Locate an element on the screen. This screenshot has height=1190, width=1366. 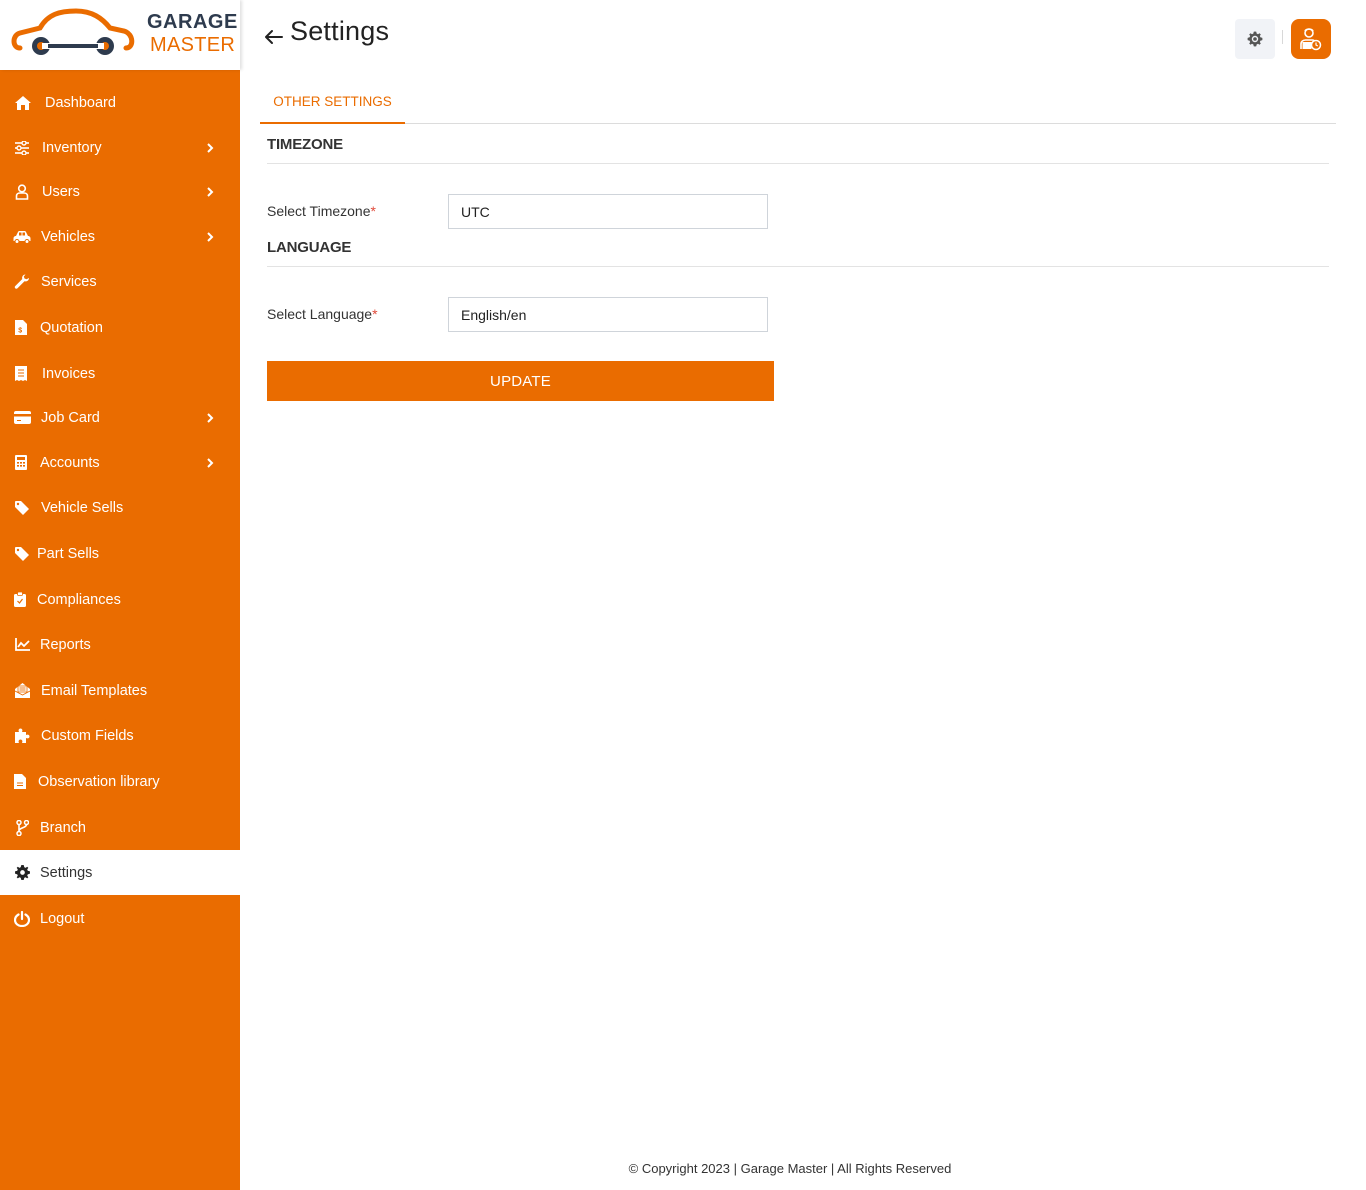
sidebar-item-label: Invoices is located at coordinates (69, 373).